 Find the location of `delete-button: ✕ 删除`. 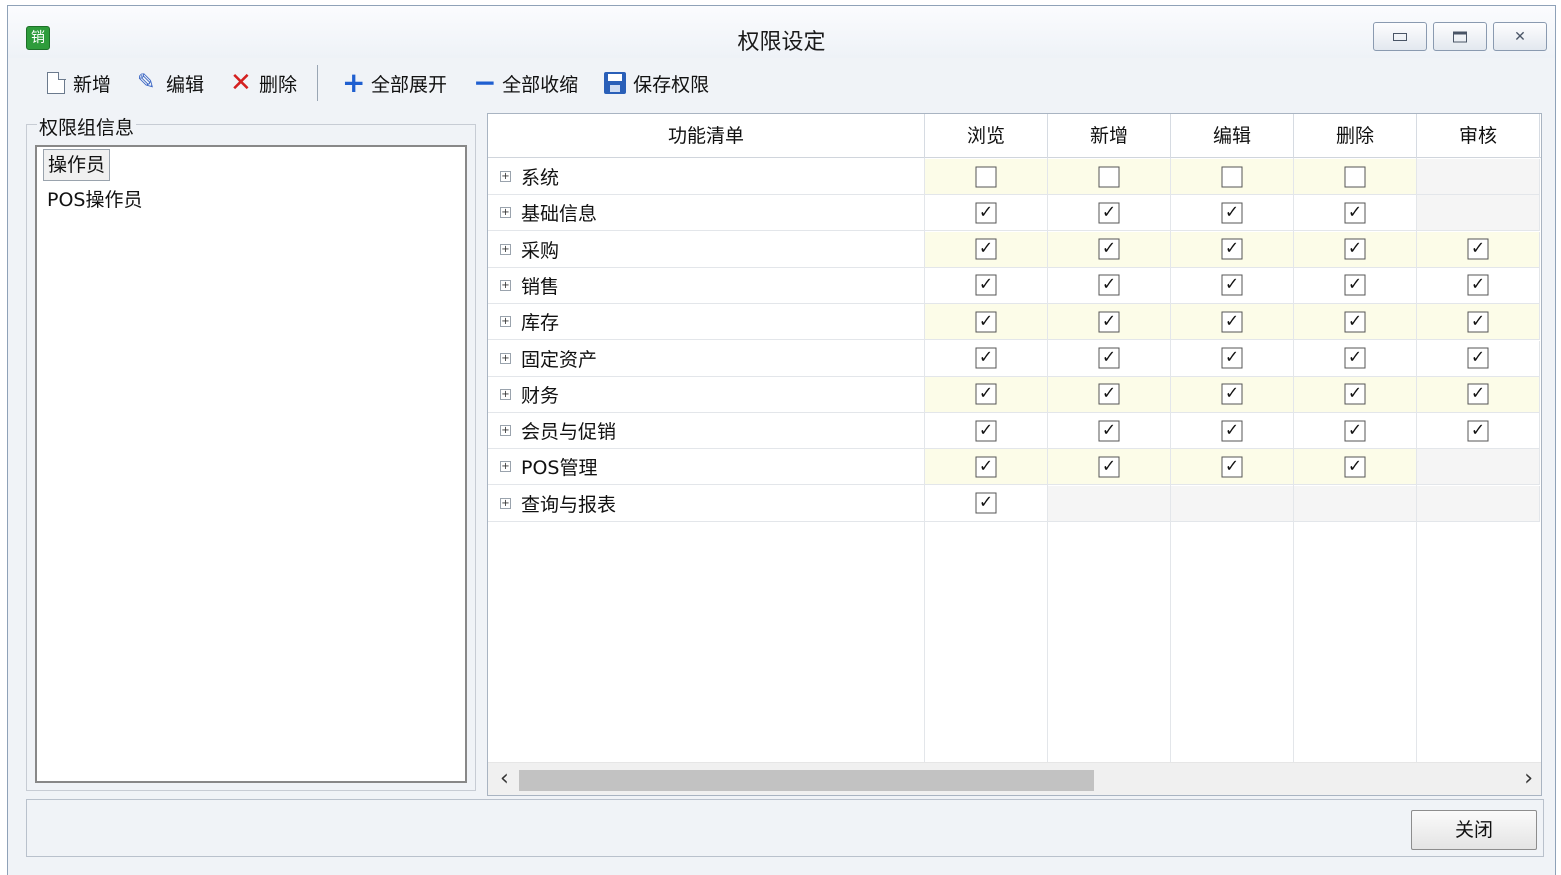

delete-button: ✕ 删除 is located at coordinates (263, 83).